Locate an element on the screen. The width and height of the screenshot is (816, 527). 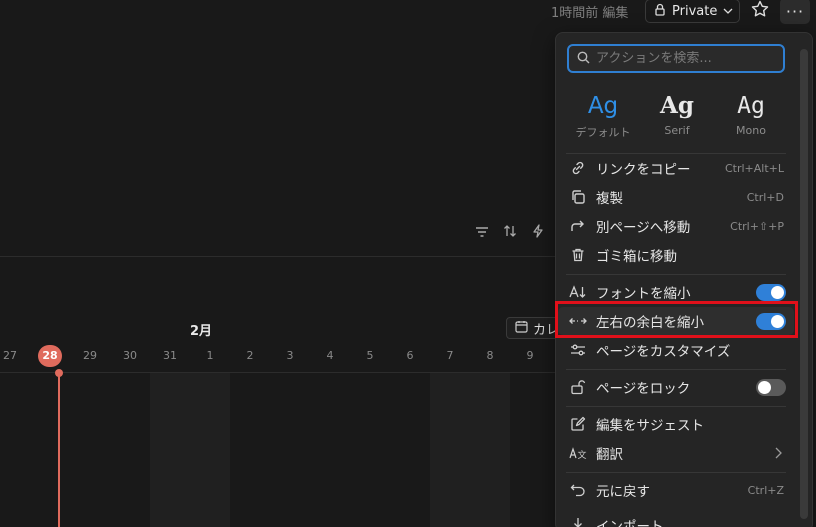
duplicate-item: 複製 Ctrl+D is located at coordinates (676, 197).